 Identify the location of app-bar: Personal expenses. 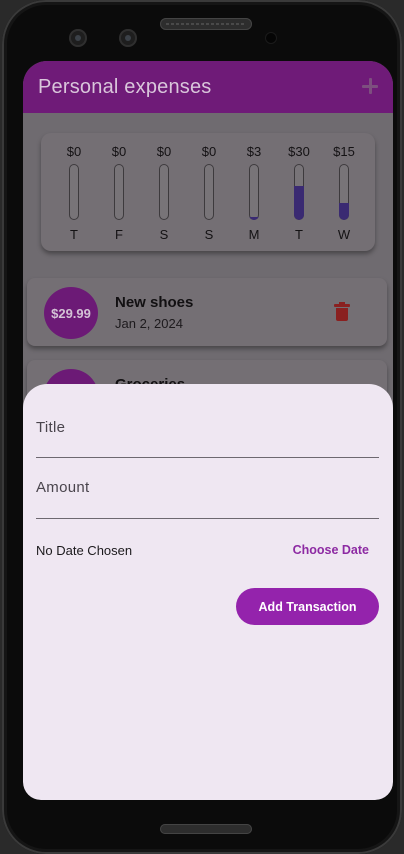
(208, 87).